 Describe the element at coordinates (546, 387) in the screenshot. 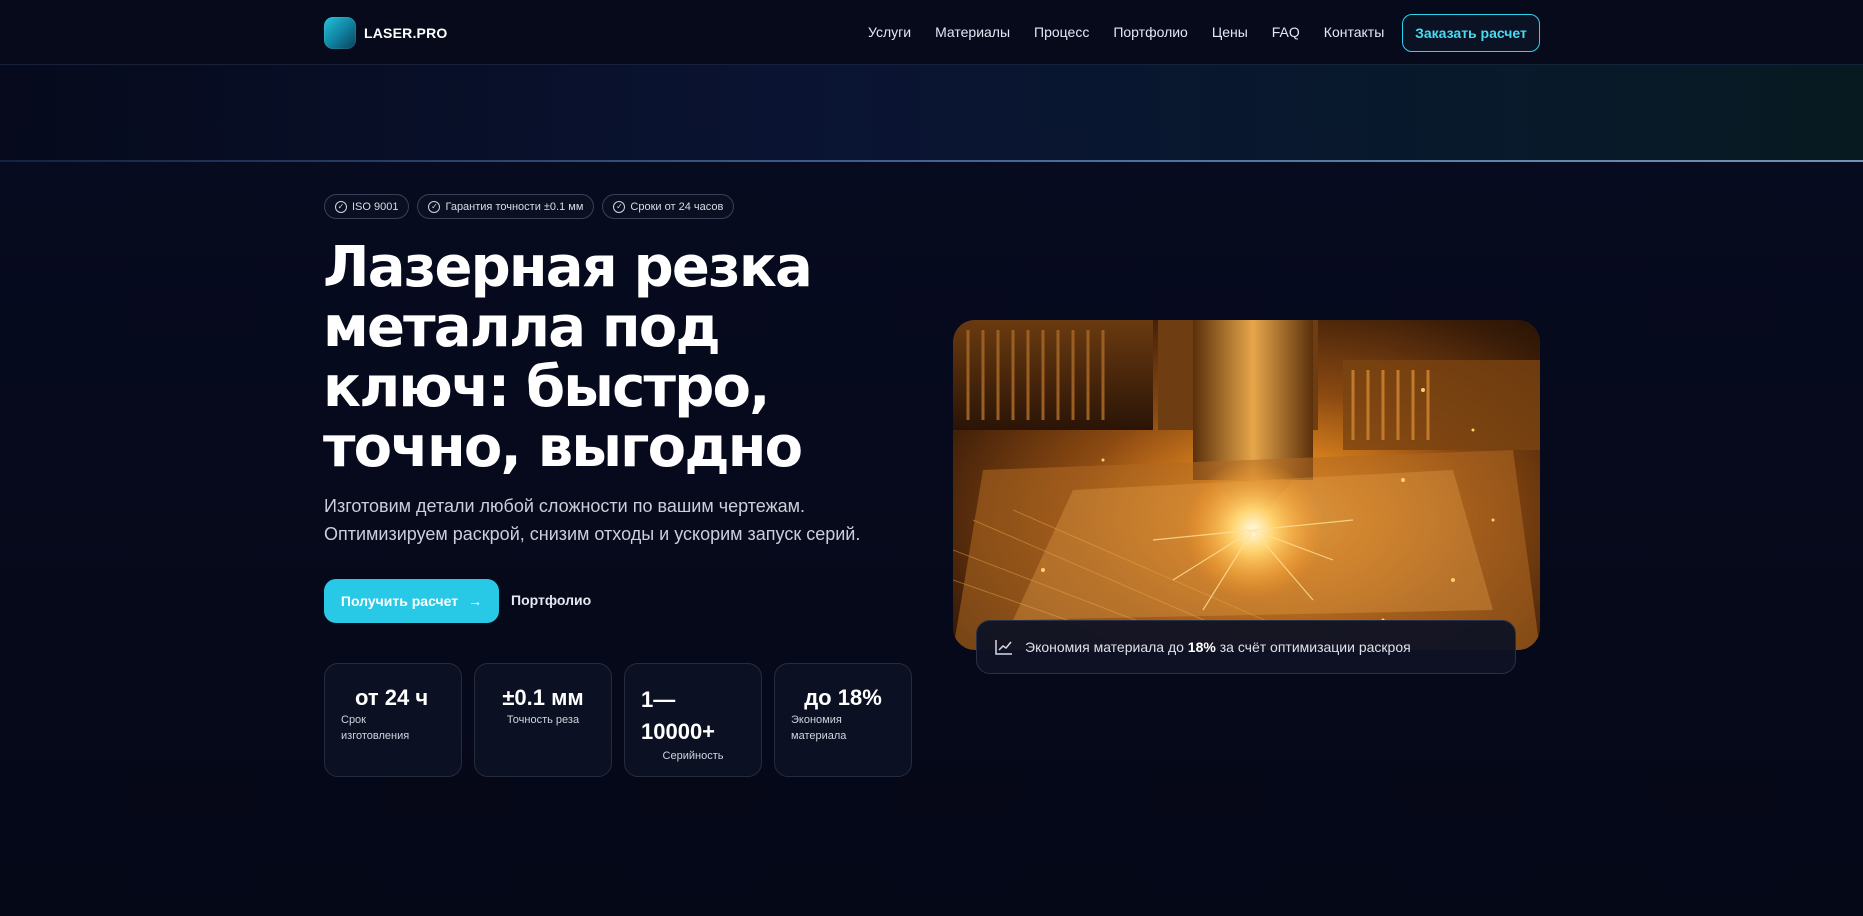

I see `hero-title-line: ключ: быстро,` at that location.